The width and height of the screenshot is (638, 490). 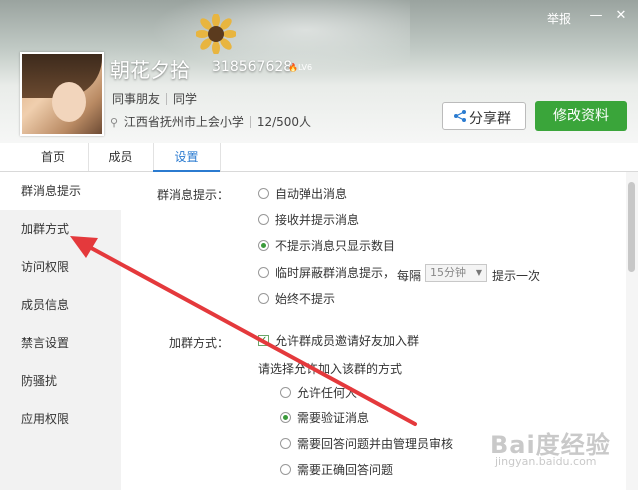 I want to click on sidebar-item-app-permissions: 应用权限, so click(x=60, y=419).